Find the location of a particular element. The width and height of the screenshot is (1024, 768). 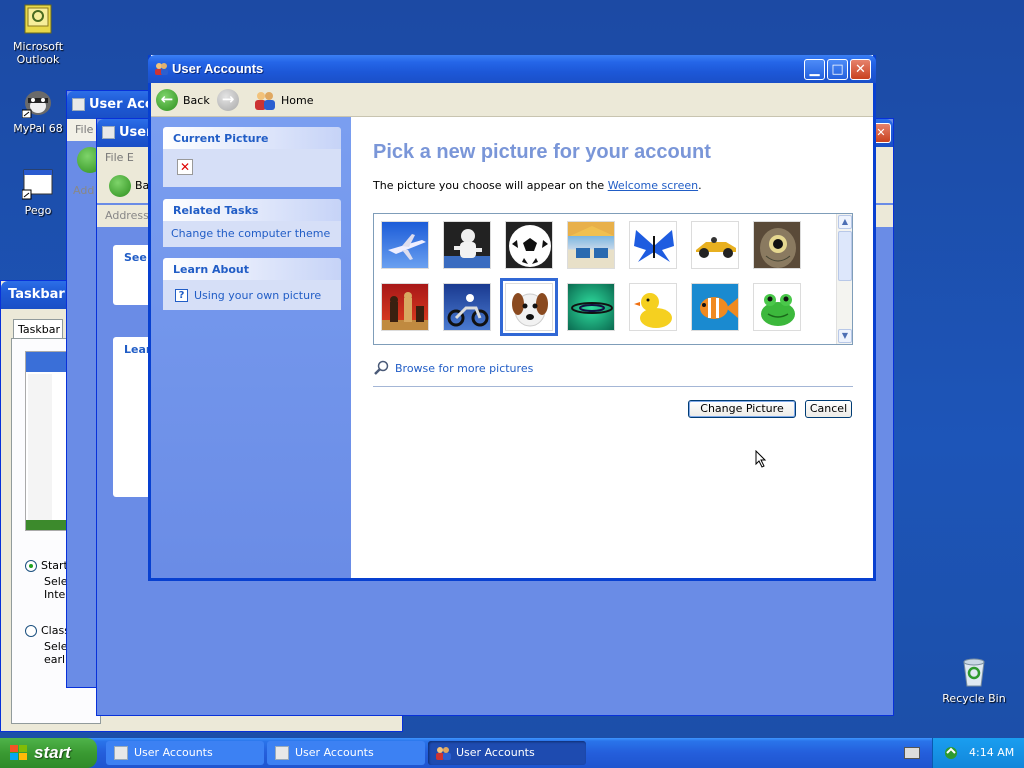

gallery-scrollbar: ▲ ▼ is located at coordinates (844, 279).